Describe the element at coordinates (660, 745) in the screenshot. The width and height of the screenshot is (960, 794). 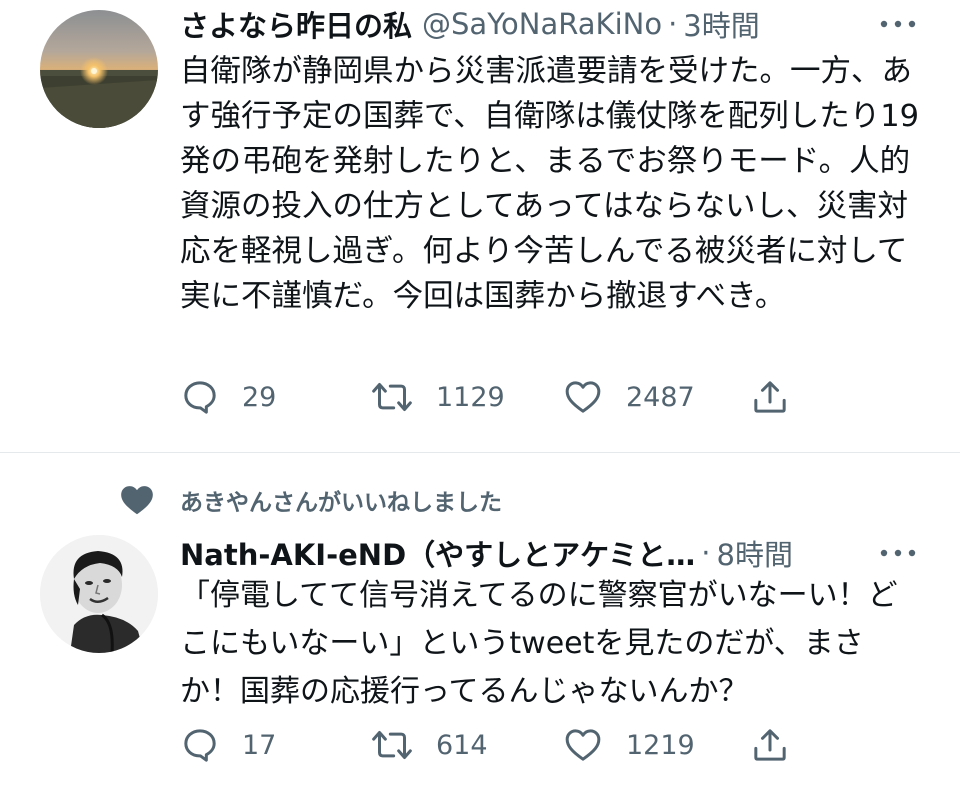
I see `like-count: 1219` at that location.